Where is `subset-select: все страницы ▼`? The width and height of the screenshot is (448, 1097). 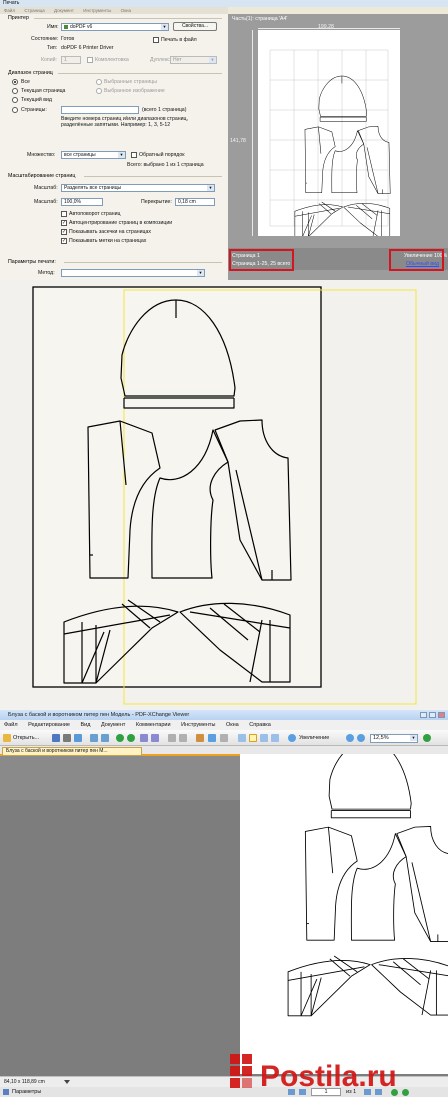 subset-select: все страницы ▼ is located at coordinates (93, 155).